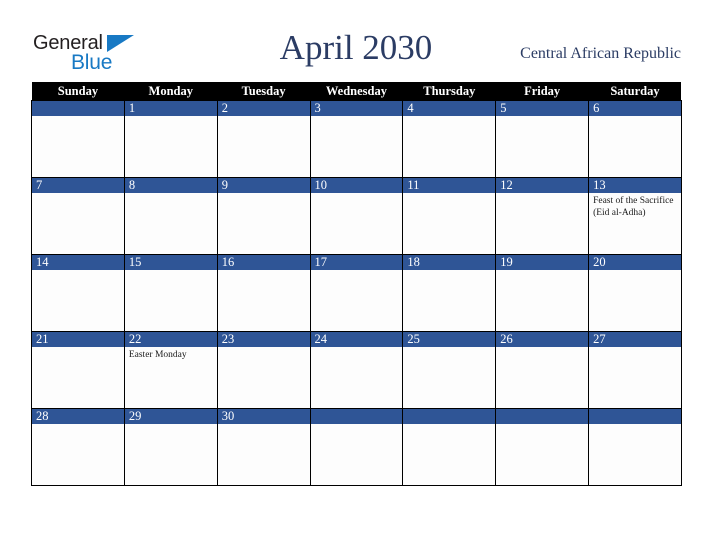  What do you see at coordinates (542, 108) in the screenshot?
I see `day-number: 5` at bounding box center [542, 108].